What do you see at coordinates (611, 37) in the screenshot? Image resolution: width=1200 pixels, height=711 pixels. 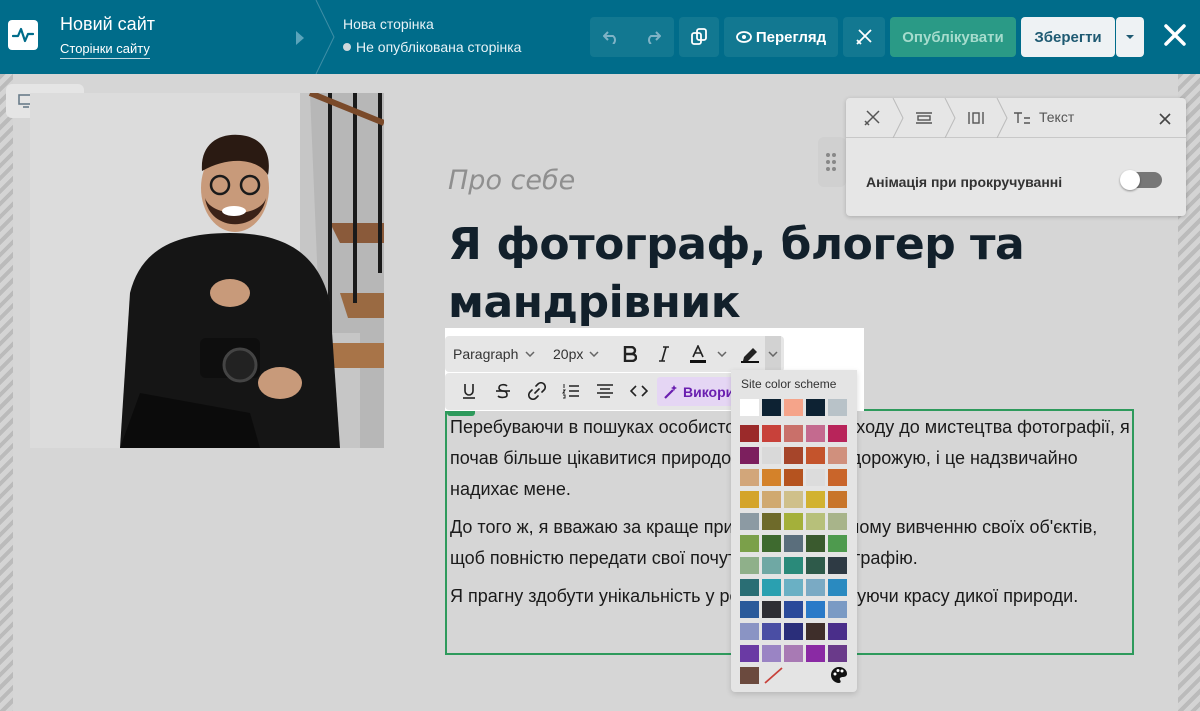 I see `undo-button` at bounding box center [611, 37].